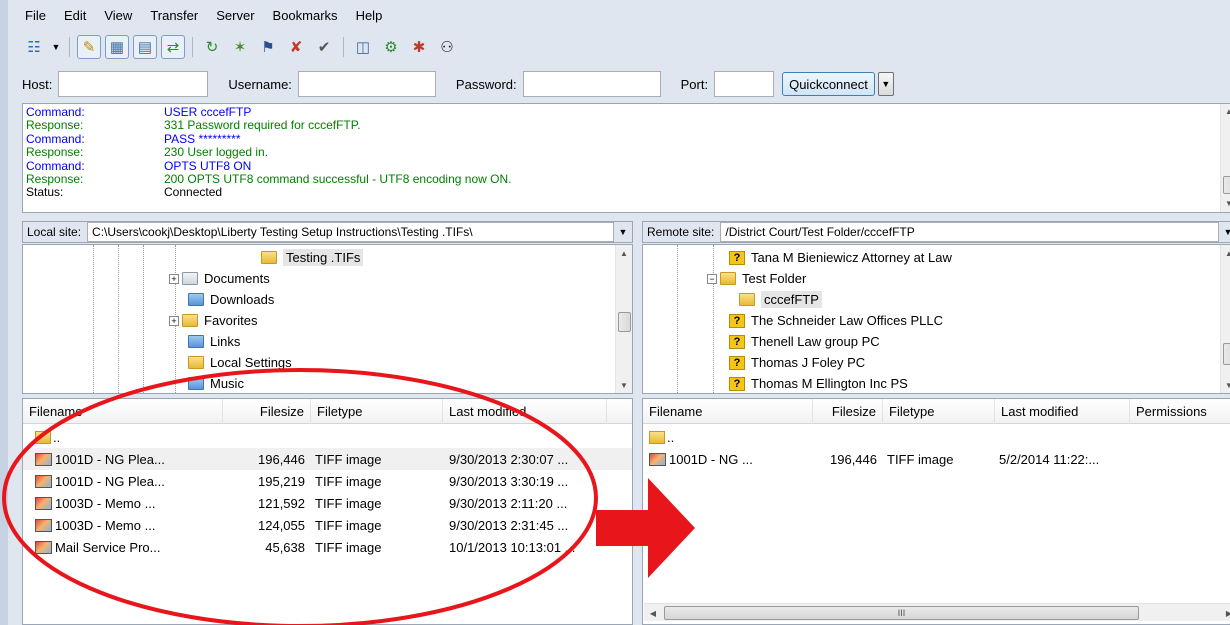  What do you see at coordinates (231, 299) in the screenshot?
I see `tree-item: Downloads` at bounding box center [231, 299].